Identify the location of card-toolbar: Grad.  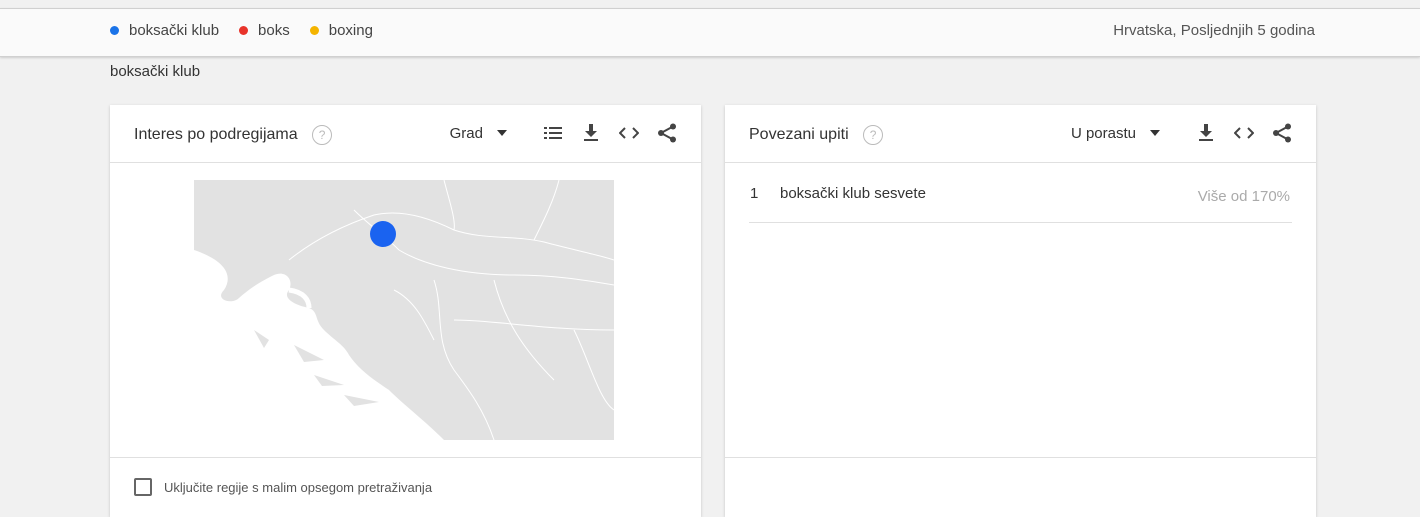
(564, 133).